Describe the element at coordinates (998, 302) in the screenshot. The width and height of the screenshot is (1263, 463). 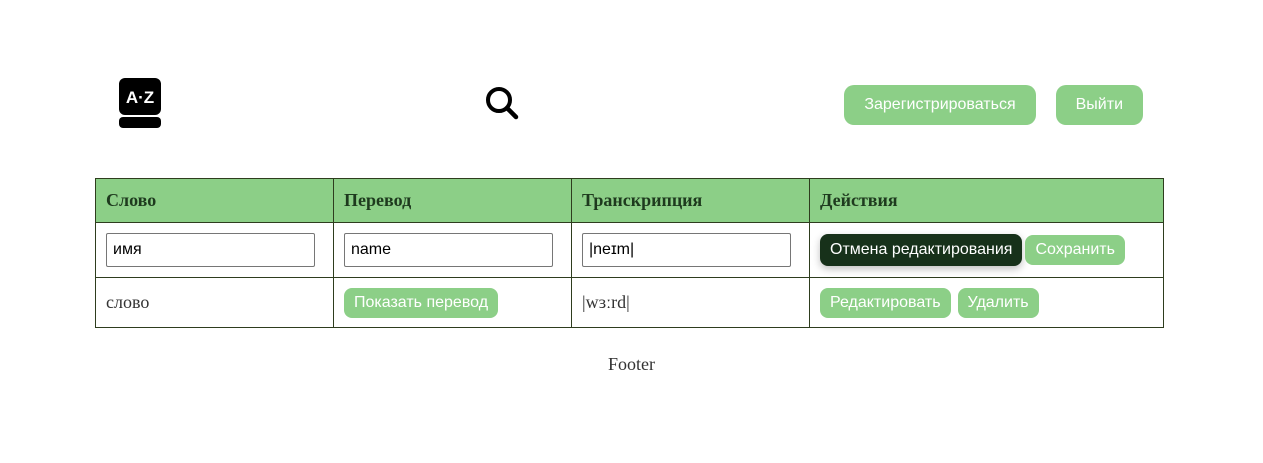
I see `delete-button: Удалить` at that location.